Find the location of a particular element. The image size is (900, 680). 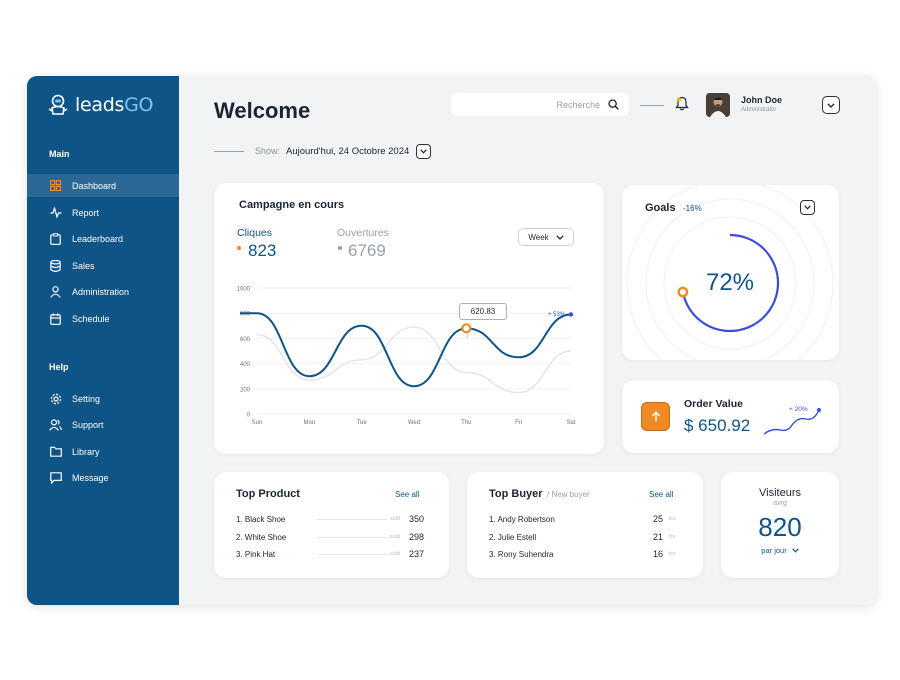

order-value-label: Order Value is located at coordinates (713, 404).